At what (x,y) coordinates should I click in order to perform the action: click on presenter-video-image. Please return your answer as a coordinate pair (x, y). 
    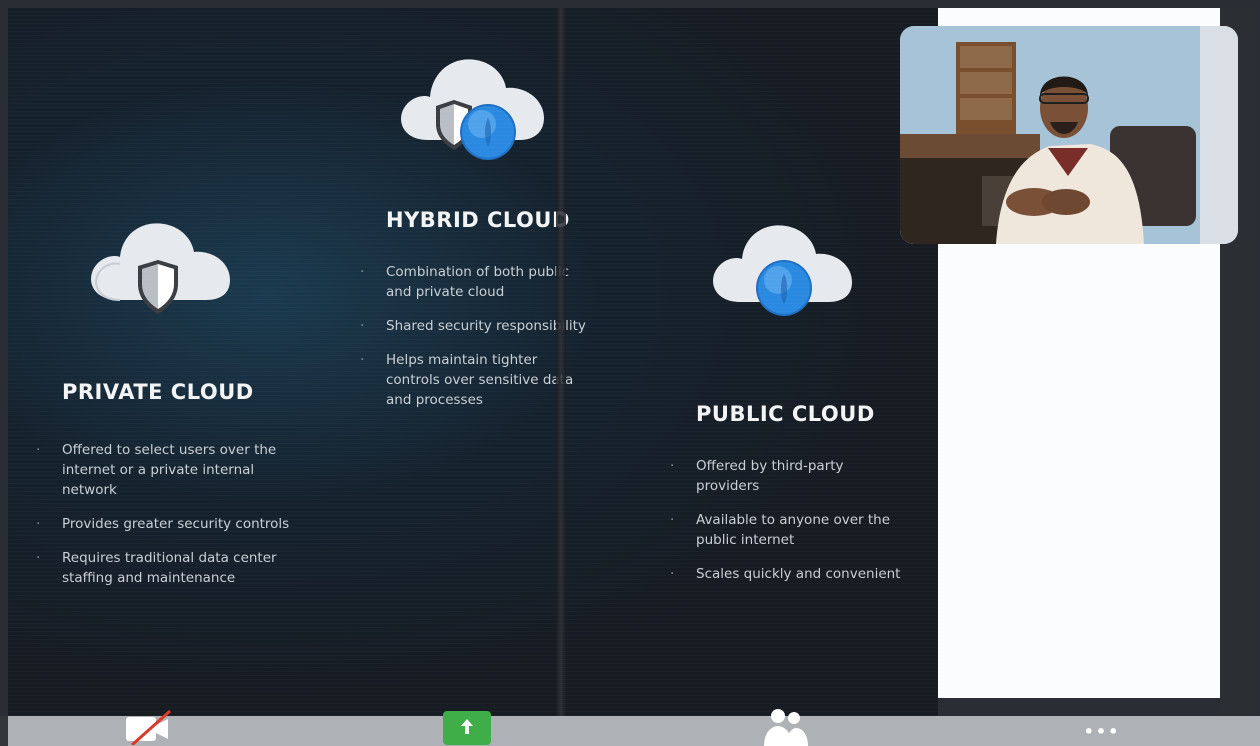
    Looking at the image, I should click on (1069, 135).